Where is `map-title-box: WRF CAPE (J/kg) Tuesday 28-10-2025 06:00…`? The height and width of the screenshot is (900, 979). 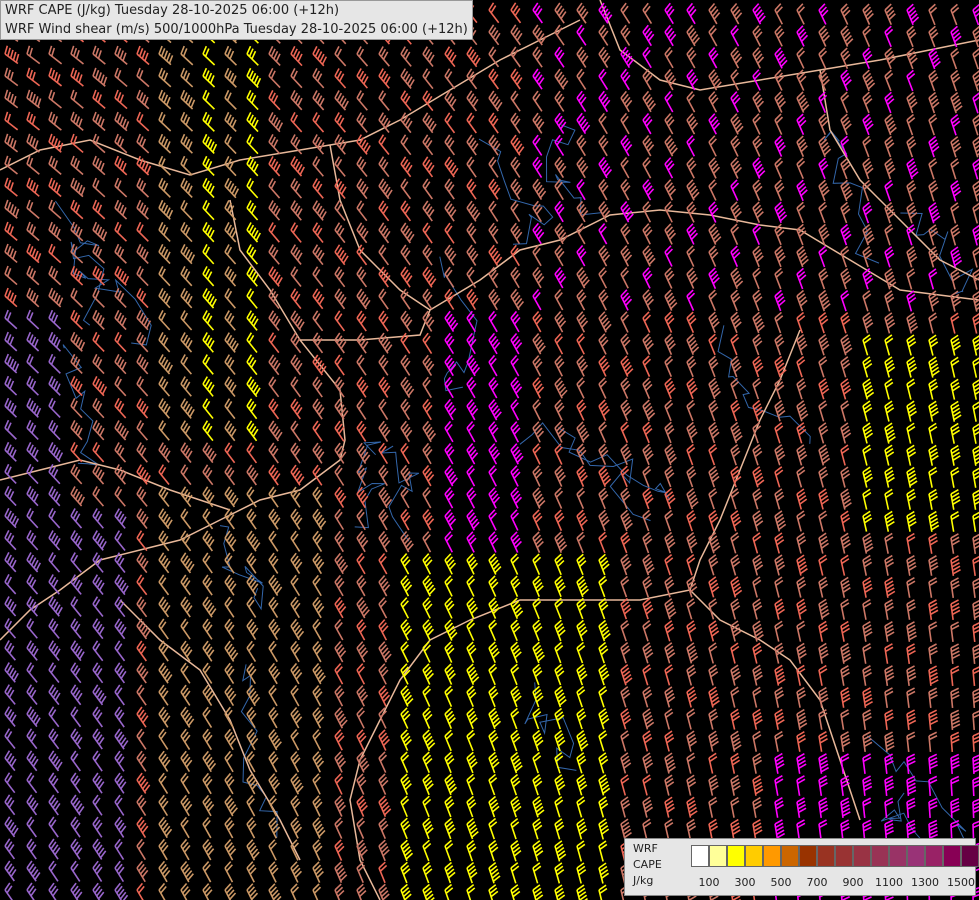
map-title-box: WRF CAPE (J/kg) Tuesday 28-10-2025 06:00… is located at coordinates (236, 20).